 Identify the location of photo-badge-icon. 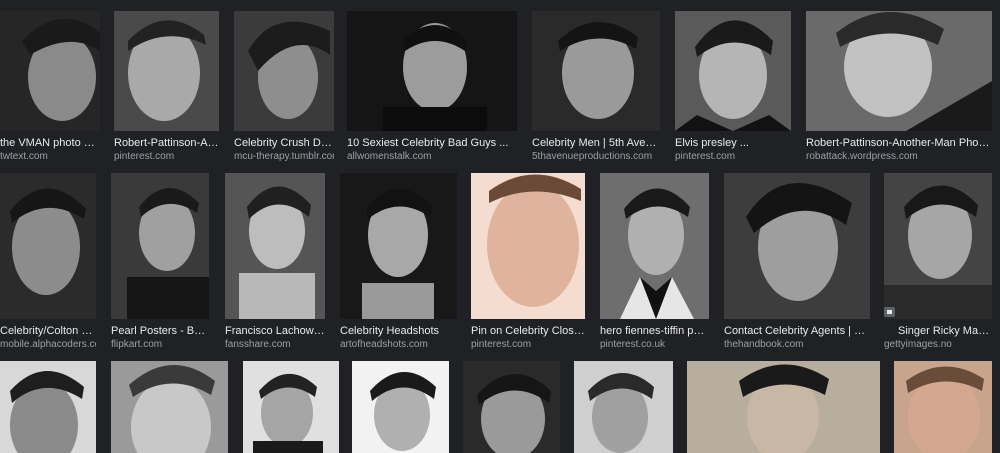
(889, 312).